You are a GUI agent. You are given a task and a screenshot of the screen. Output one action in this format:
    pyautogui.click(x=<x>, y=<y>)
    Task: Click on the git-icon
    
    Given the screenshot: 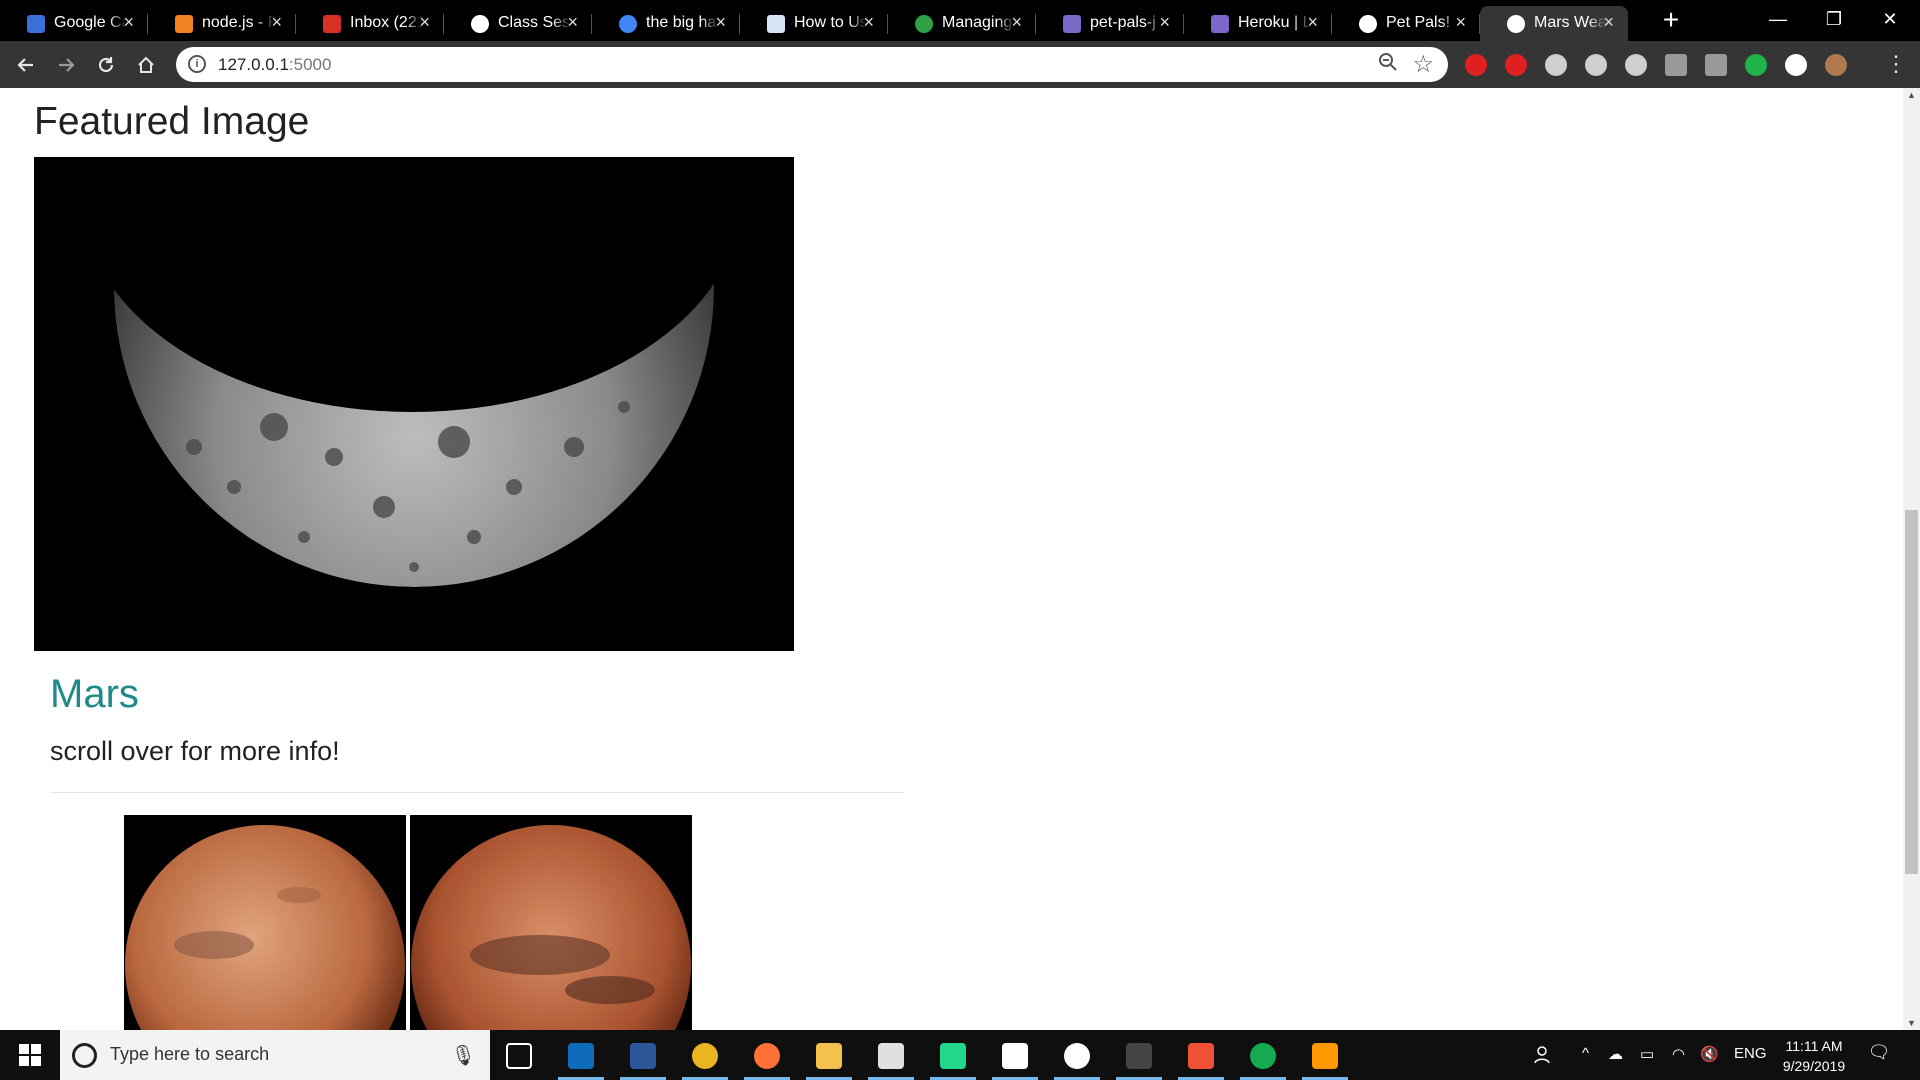 What is the action you would take?
    pyautogui.click(x=1201, y=1056)
    